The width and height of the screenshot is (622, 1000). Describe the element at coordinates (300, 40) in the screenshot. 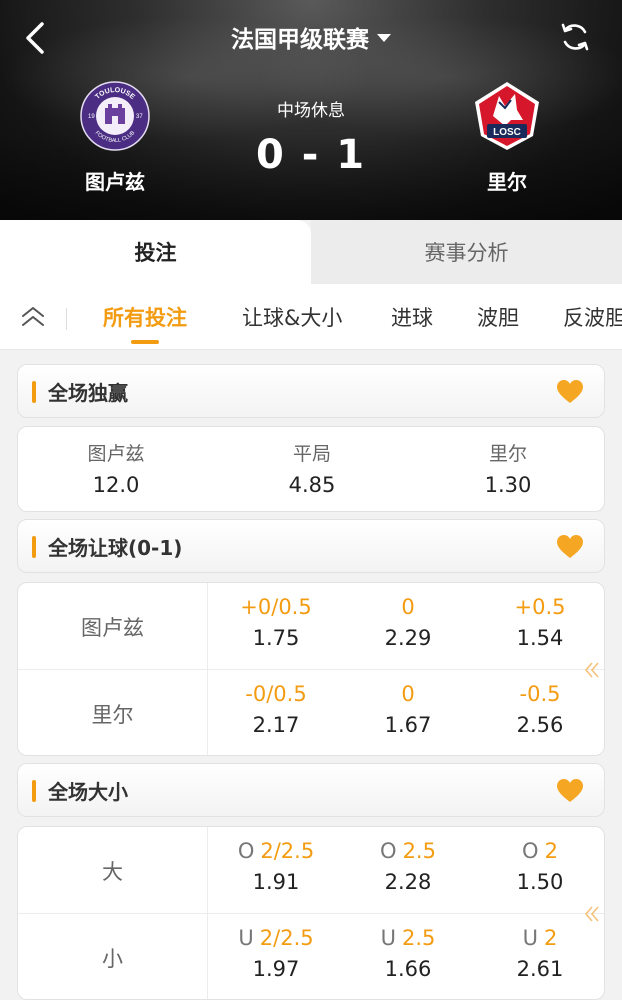

I see `league-name: 法国甲级联赛` at that location.